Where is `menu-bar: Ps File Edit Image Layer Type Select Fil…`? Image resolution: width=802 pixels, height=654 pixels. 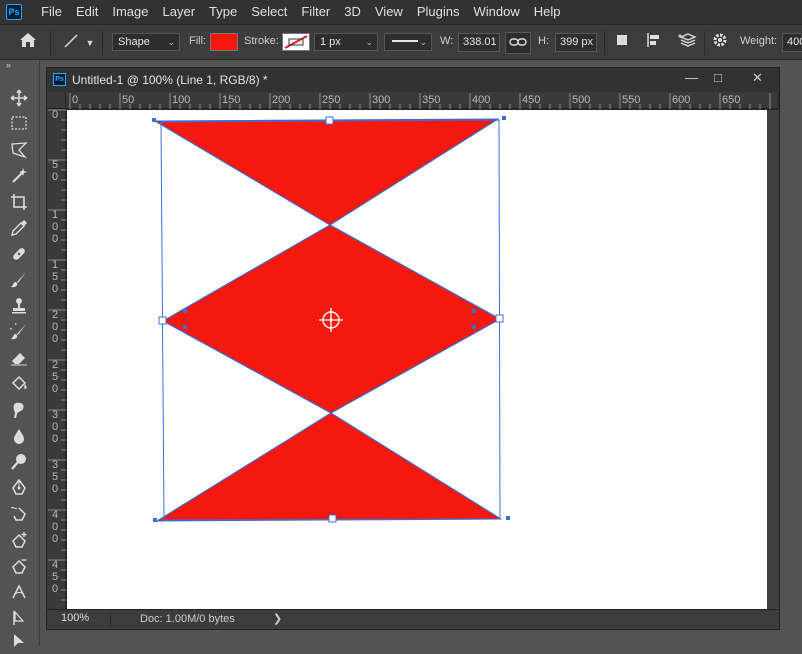 menu-bar: Ps File Edit Image Layer Type Select Fil… is located at coordinates (401, 12).